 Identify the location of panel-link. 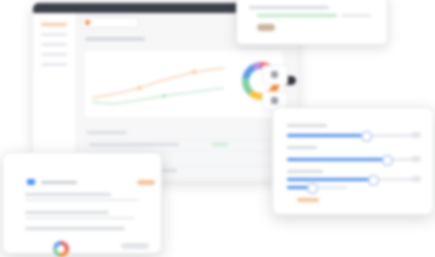
(308, 200).